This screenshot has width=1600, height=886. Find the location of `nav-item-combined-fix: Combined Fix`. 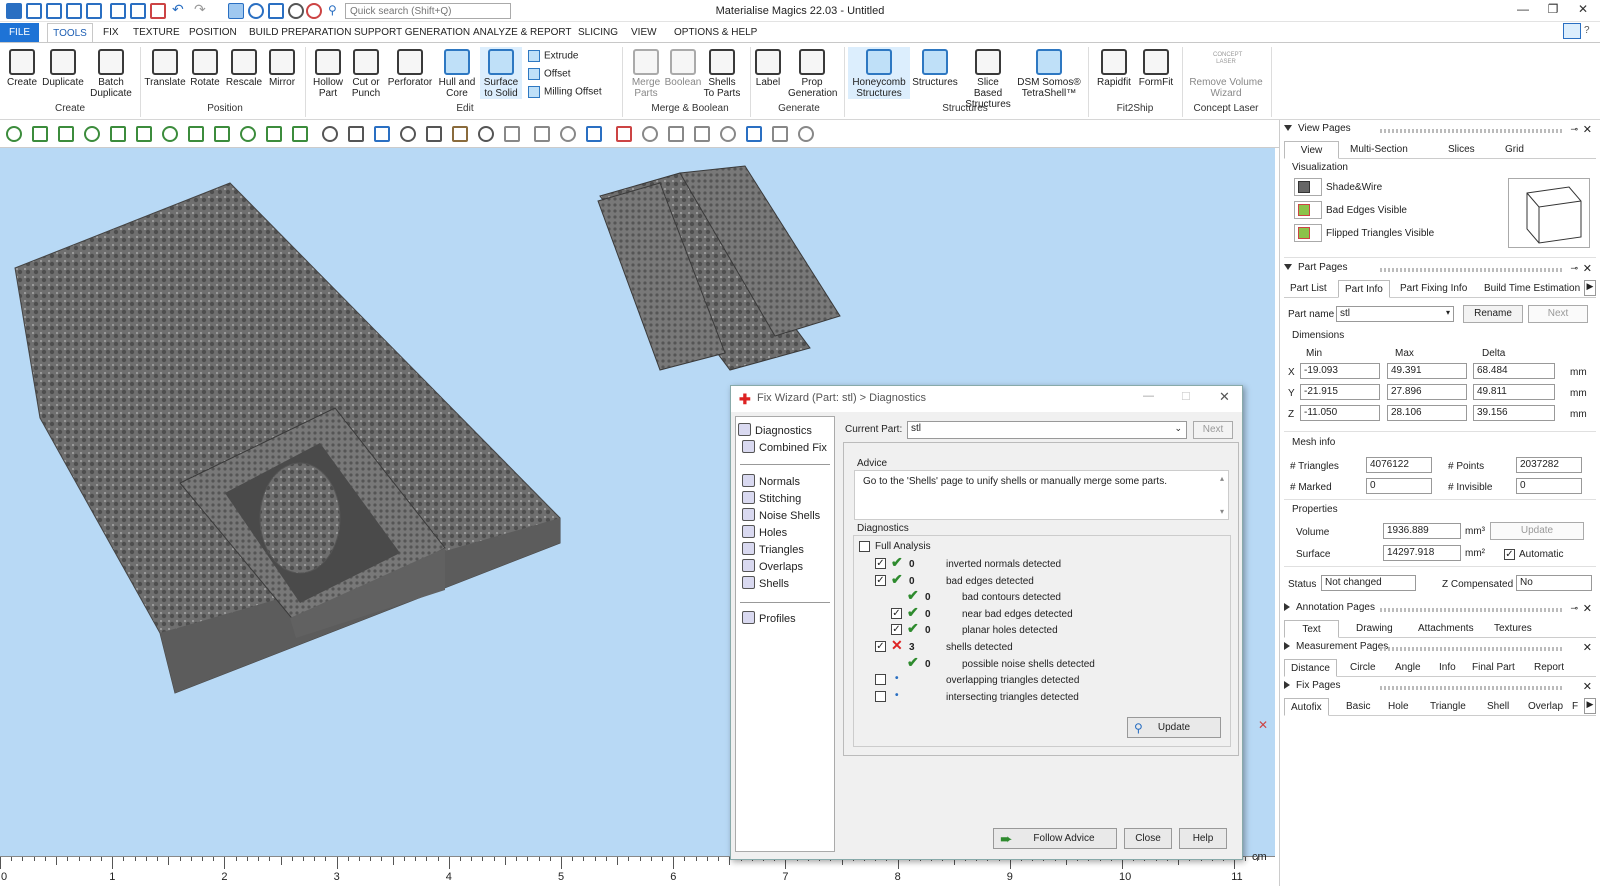

nav-item-combined-fix: Combined Fix is located at coordinates (784, 447).